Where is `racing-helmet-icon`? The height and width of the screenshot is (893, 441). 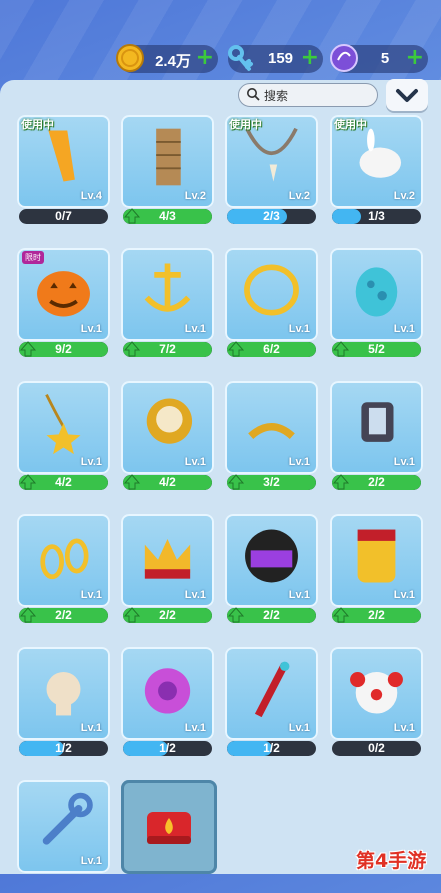
racing-helmet-icon is located at coordinates (271, 556).